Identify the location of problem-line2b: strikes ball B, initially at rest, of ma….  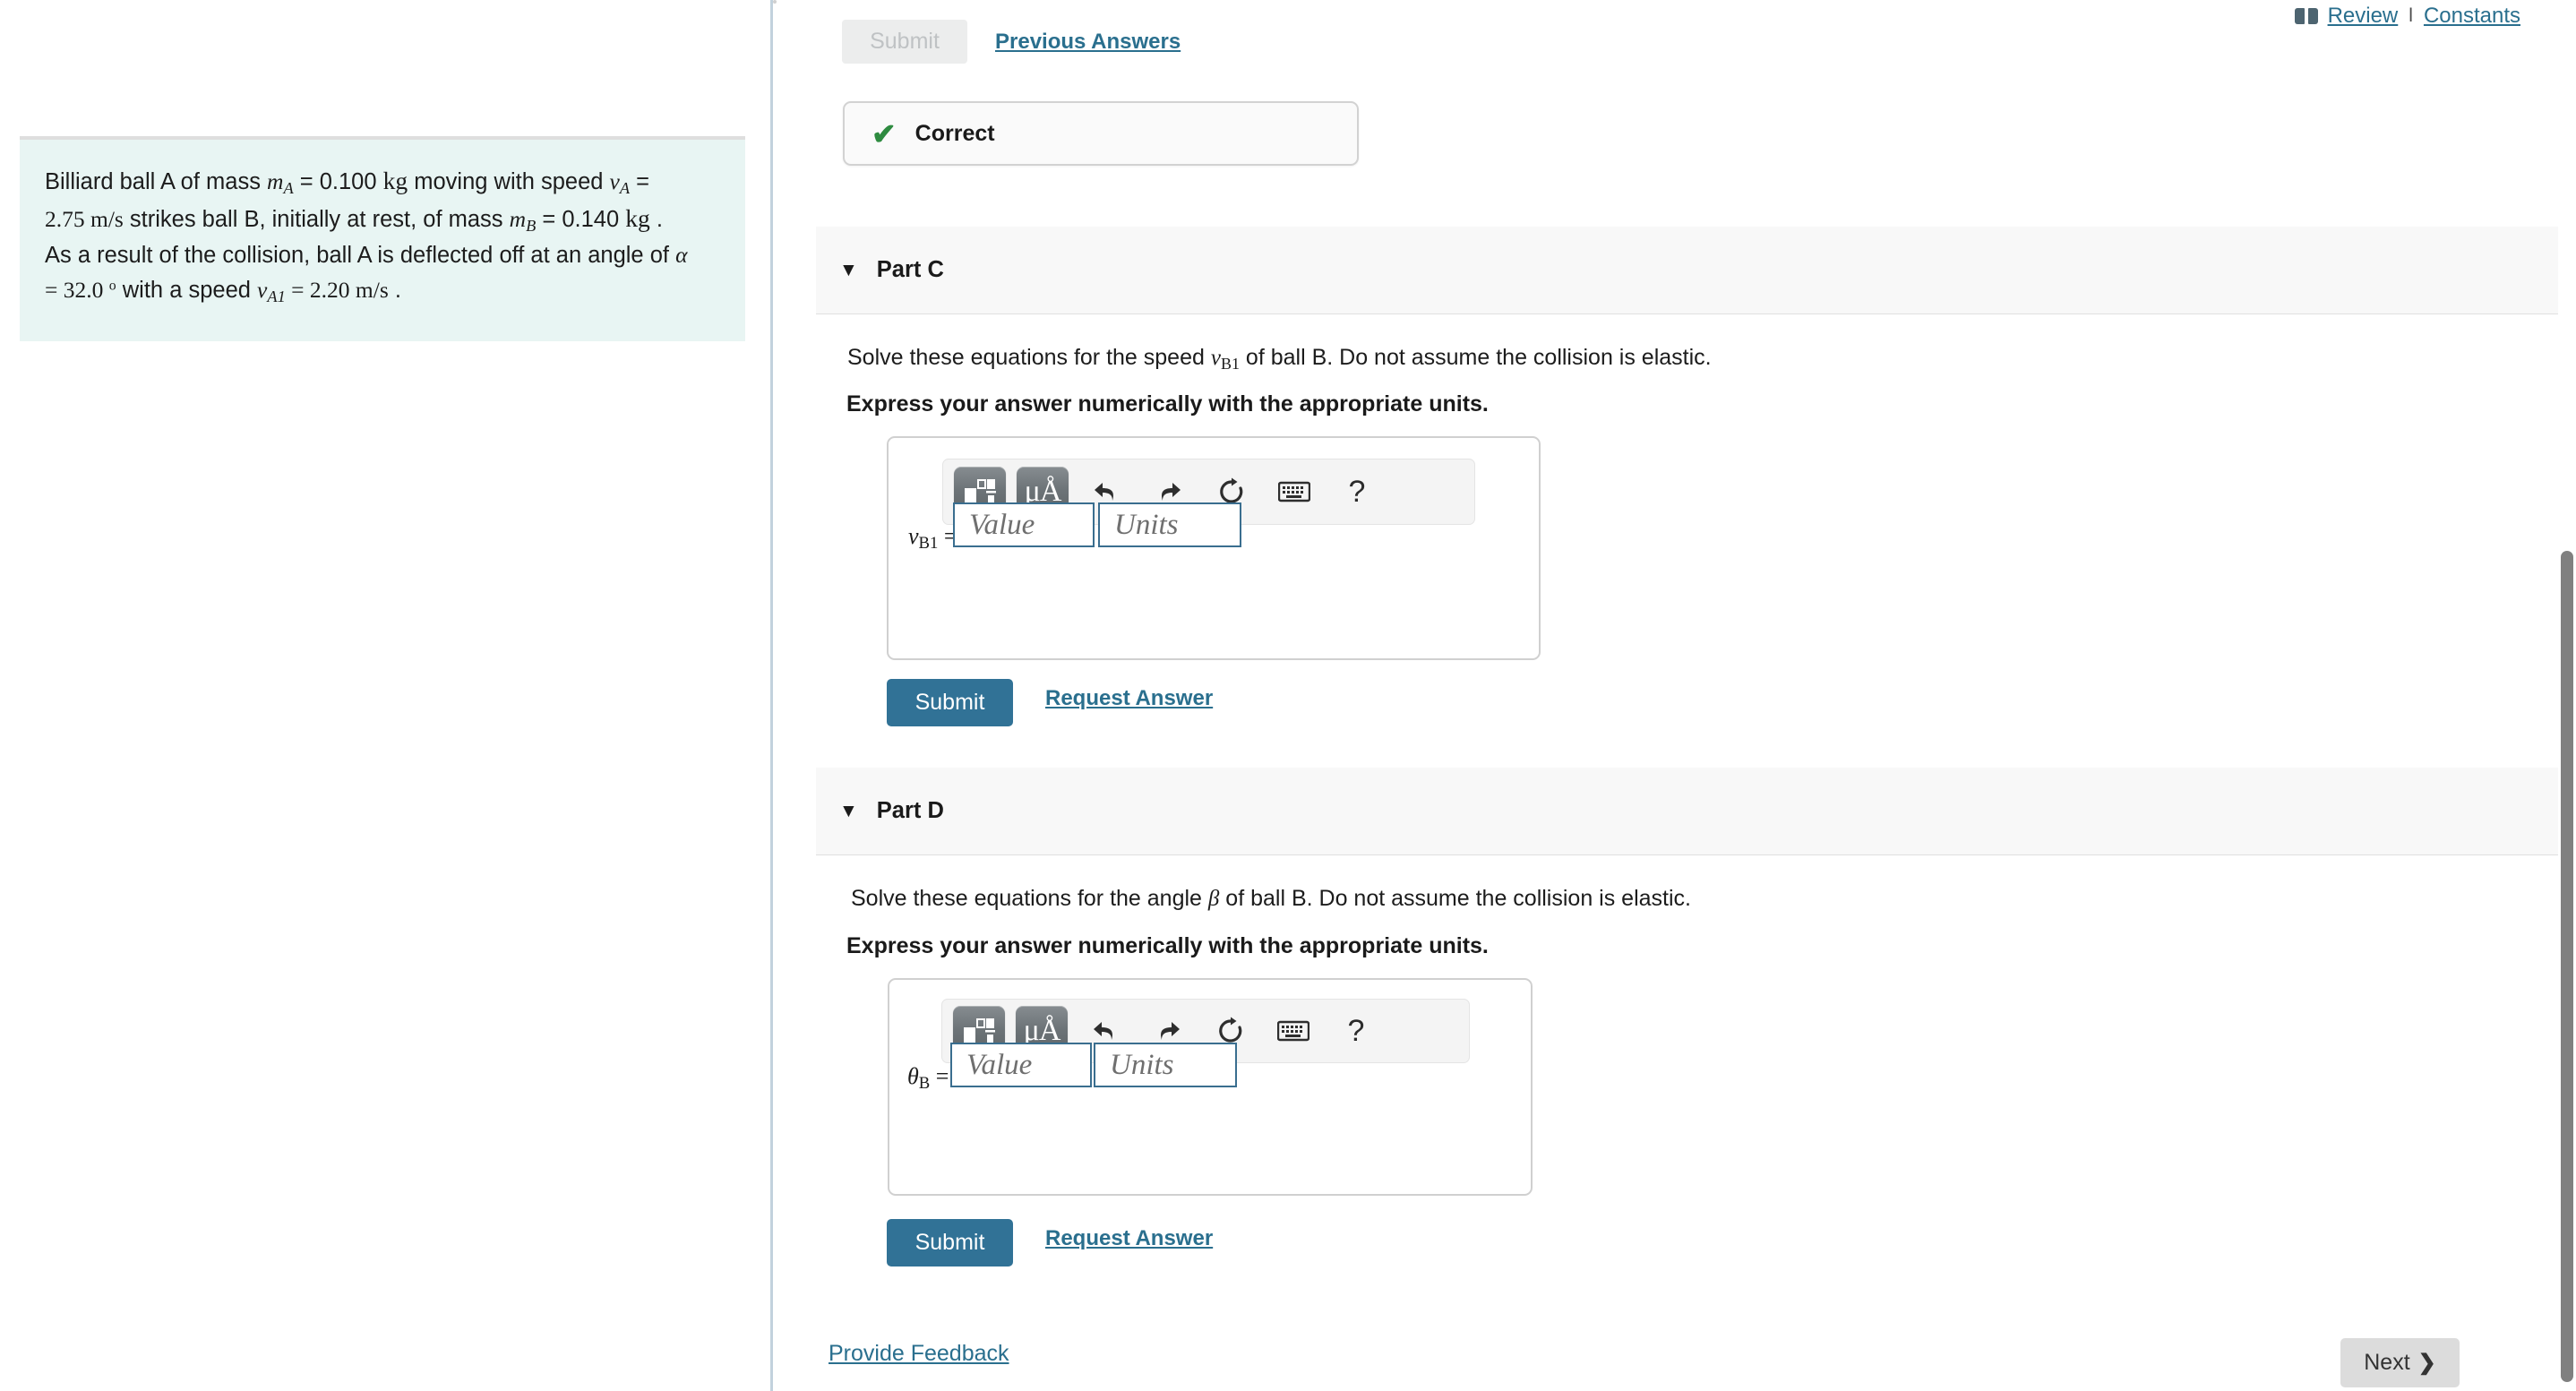
(316, 220).